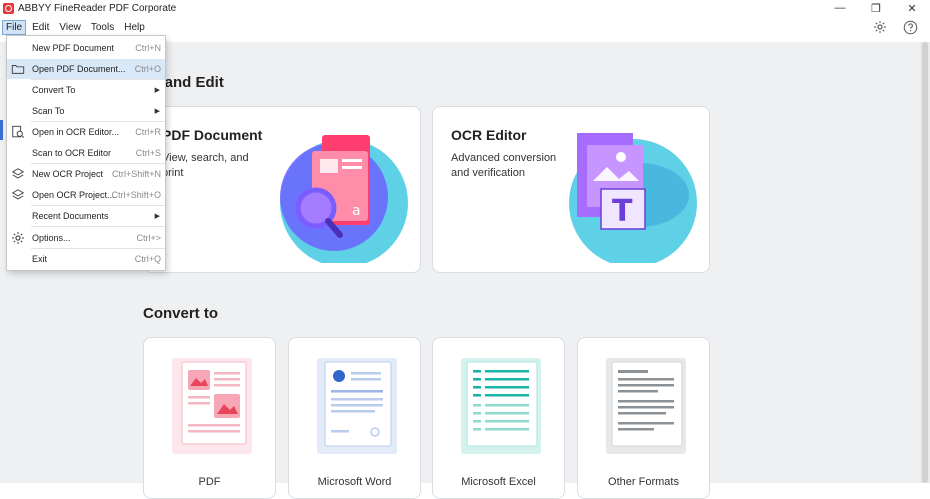 The height and width of the screenshot is (499, 930). I want to click on menu-item-label: New PDF Document, so click(73, 48).